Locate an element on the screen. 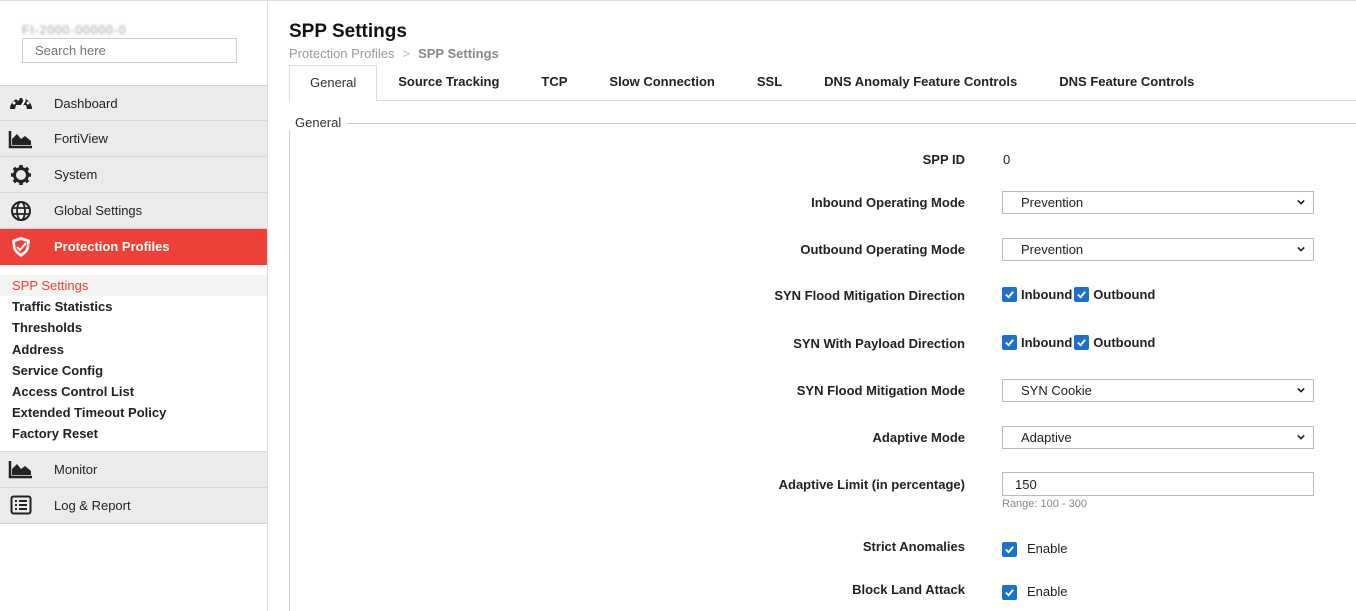 The width and height of the screenshot is (1356, 611). sidebar-item-label: System is located at coordinates (76, 174).